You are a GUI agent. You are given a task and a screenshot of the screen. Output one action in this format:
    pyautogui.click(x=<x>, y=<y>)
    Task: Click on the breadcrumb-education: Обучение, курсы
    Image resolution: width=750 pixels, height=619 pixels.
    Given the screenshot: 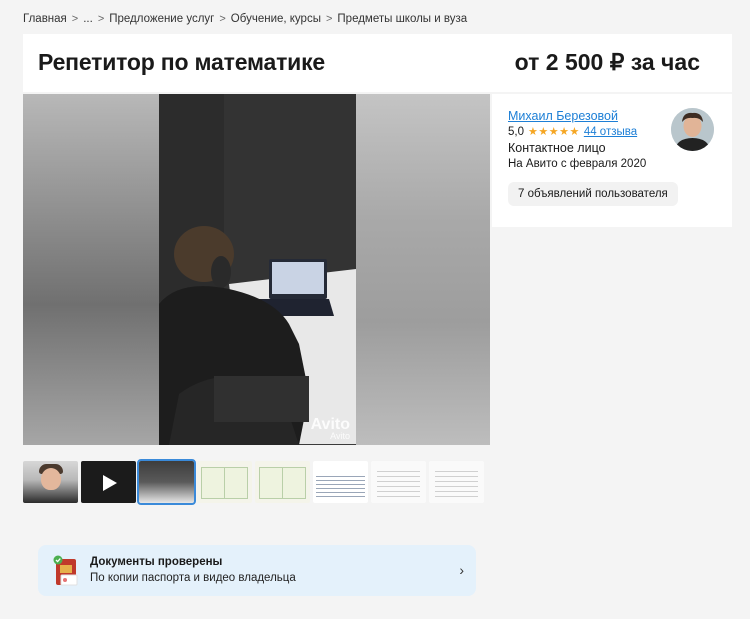 What is the action you would take?
    pyautogui.click(x=276, y=19)
    